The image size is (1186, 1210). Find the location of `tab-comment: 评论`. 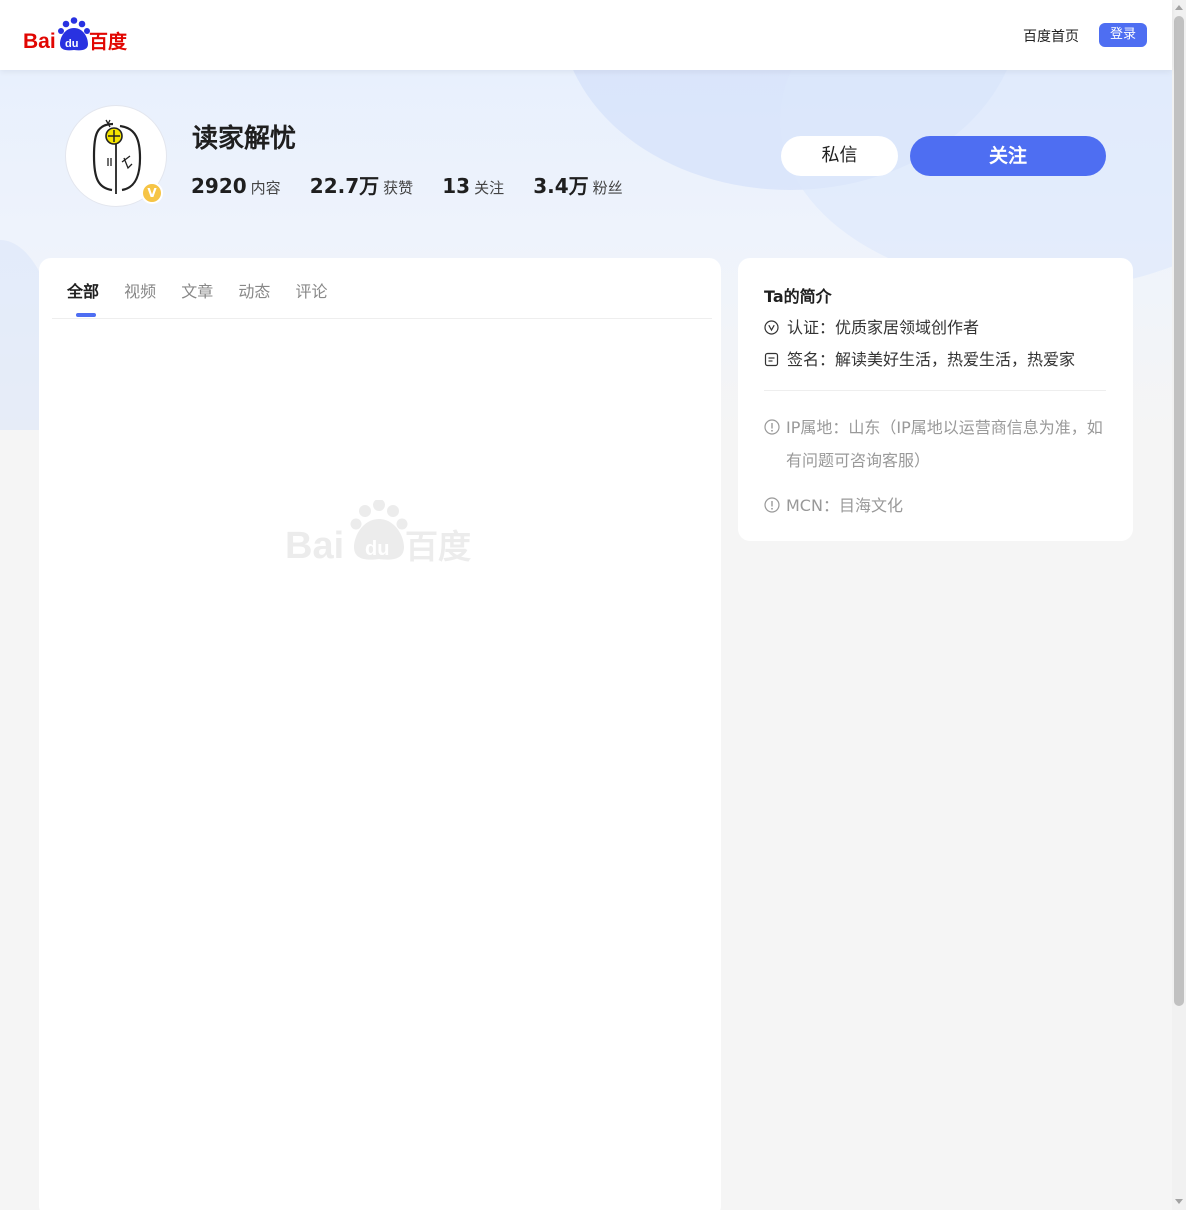

tab-comment: 评论 is located at coordinates (311, 290).